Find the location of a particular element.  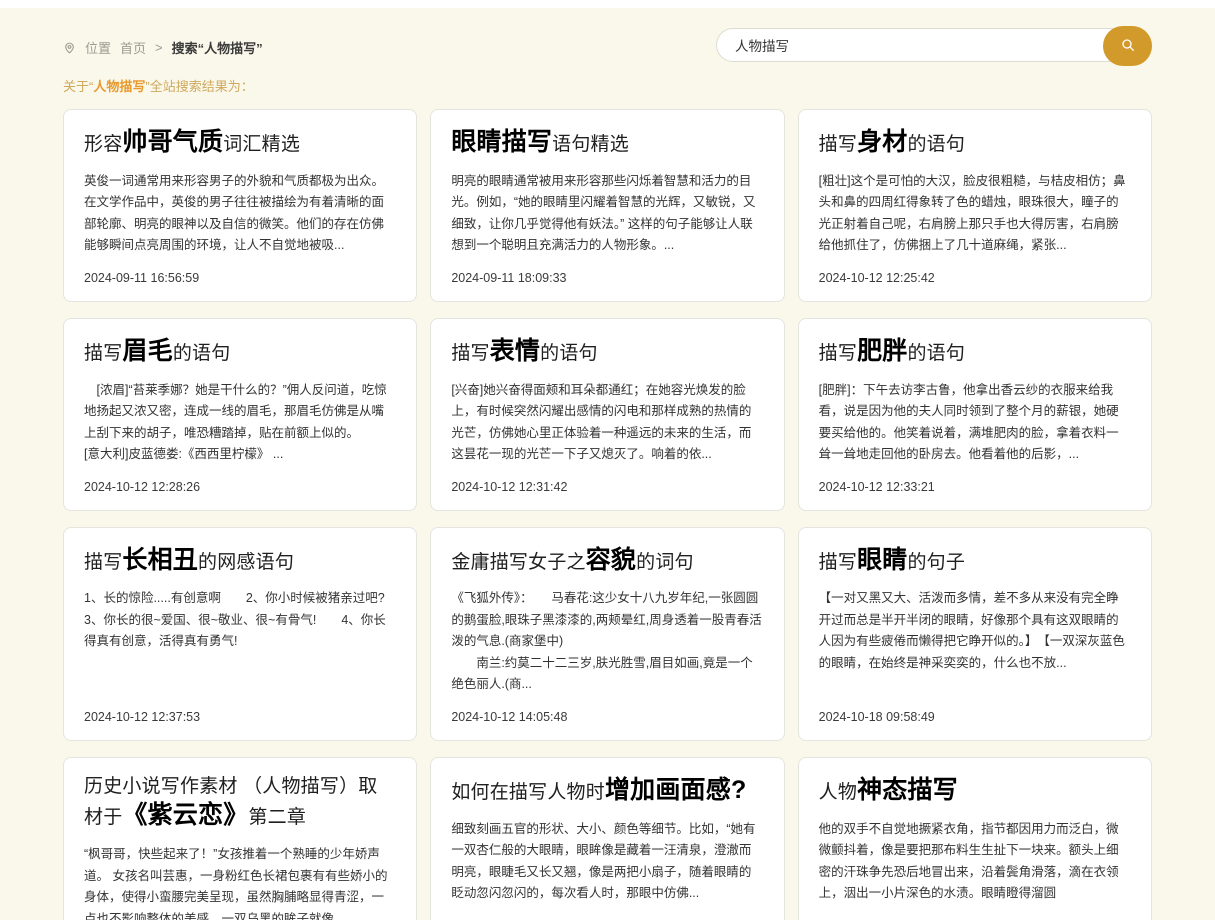

search-input is located at coordinates (934, 45).